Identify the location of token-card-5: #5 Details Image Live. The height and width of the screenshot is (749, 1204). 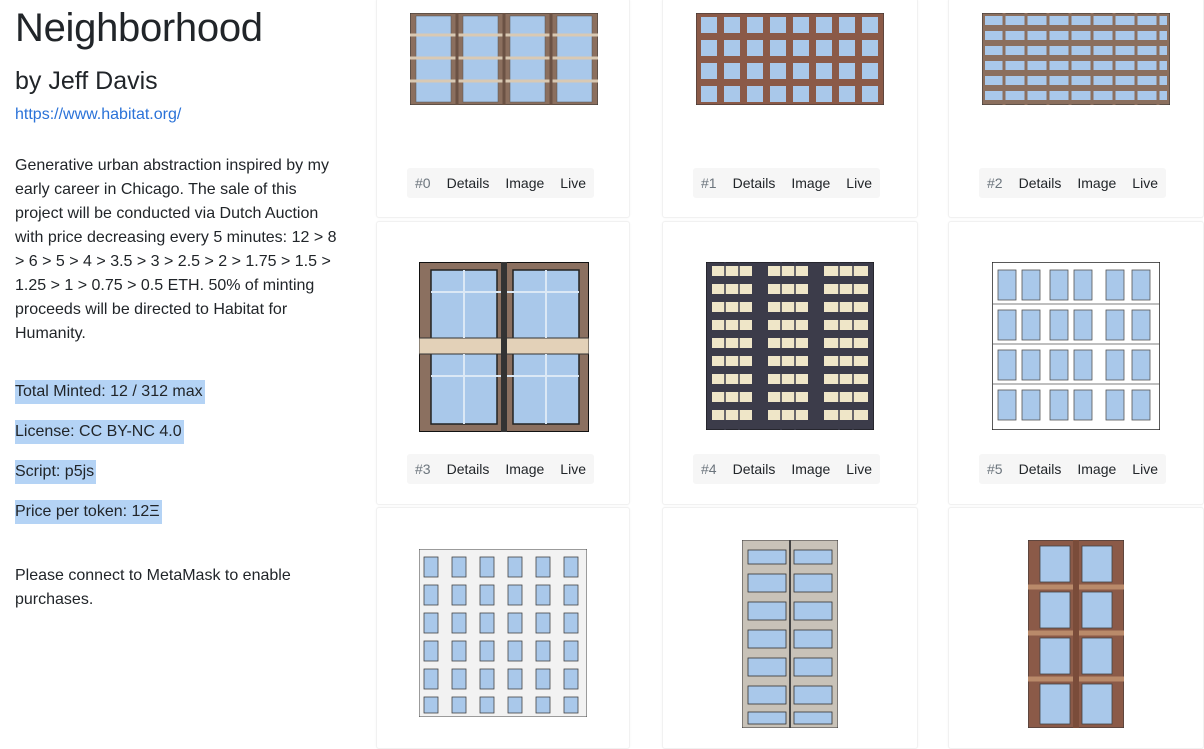
(1076, 363).